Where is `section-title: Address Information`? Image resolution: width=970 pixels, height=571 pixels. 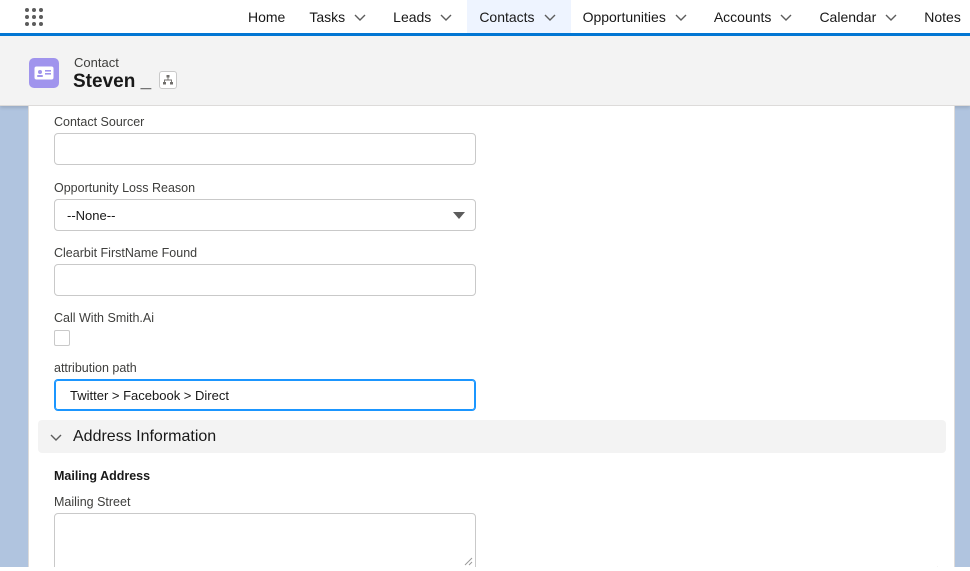
section-title: Address Information is located at coordinates (145, 436).